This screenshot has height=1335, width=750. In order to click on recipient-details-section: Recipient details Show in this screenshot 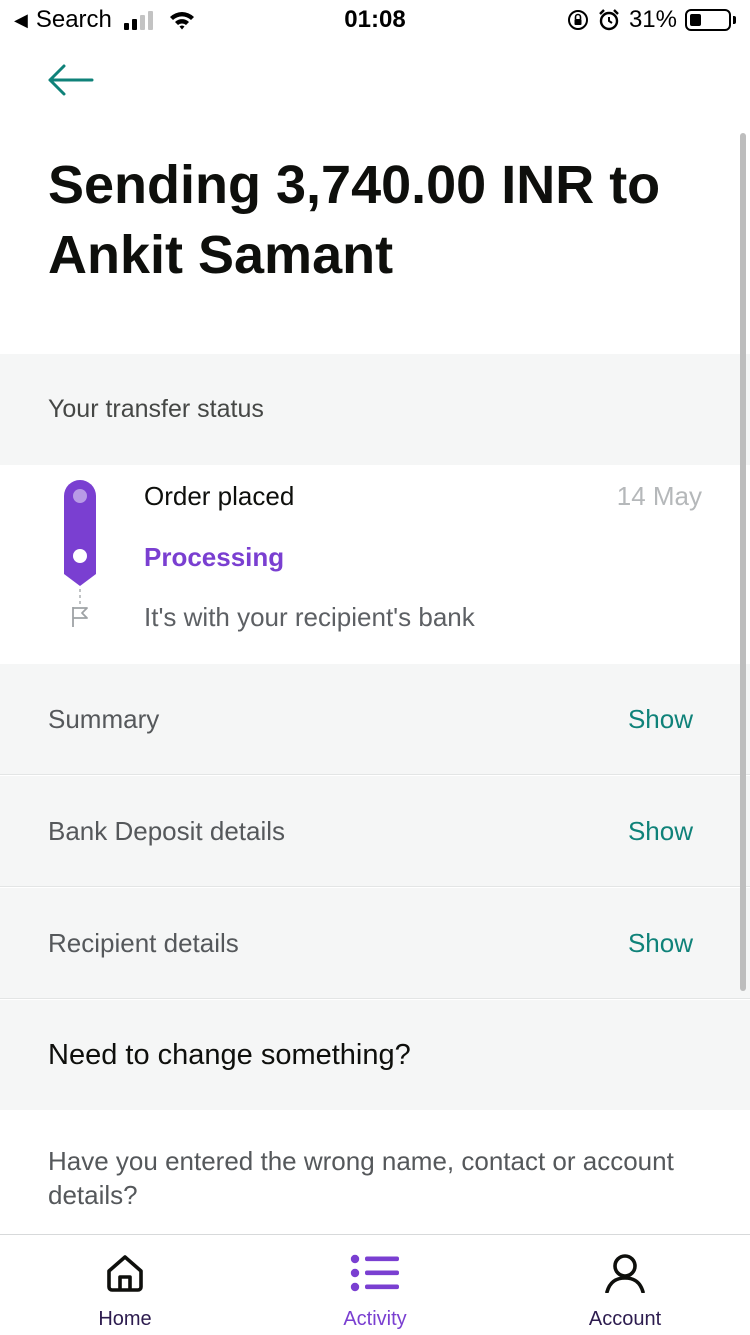, I will do `click(375, 943)`.